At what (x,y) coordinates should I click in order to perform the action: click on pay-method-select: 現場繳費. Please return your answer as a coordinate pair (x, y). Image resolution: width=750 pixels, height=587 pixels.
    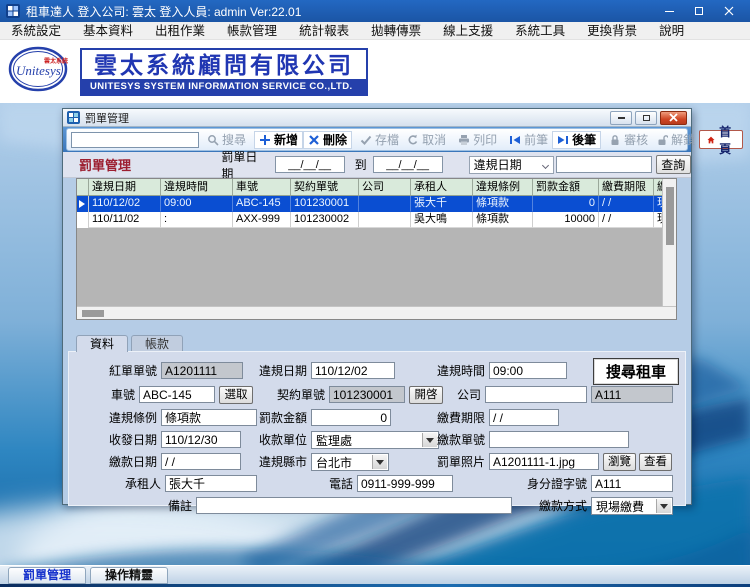
    Looking at the image, I should click on (632, 506).